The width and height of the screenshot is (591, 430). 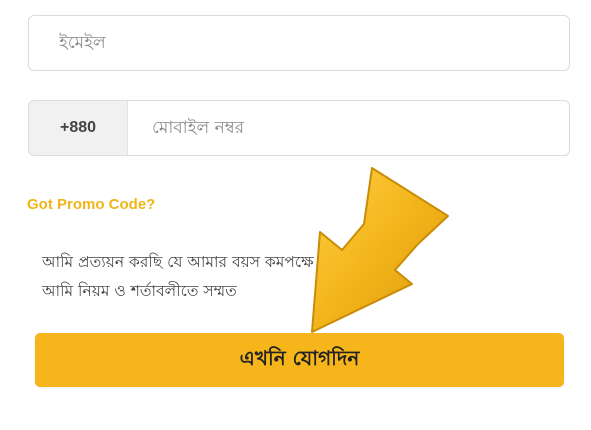 I want to click on mobile-number-input, so click(x=352, y=128).